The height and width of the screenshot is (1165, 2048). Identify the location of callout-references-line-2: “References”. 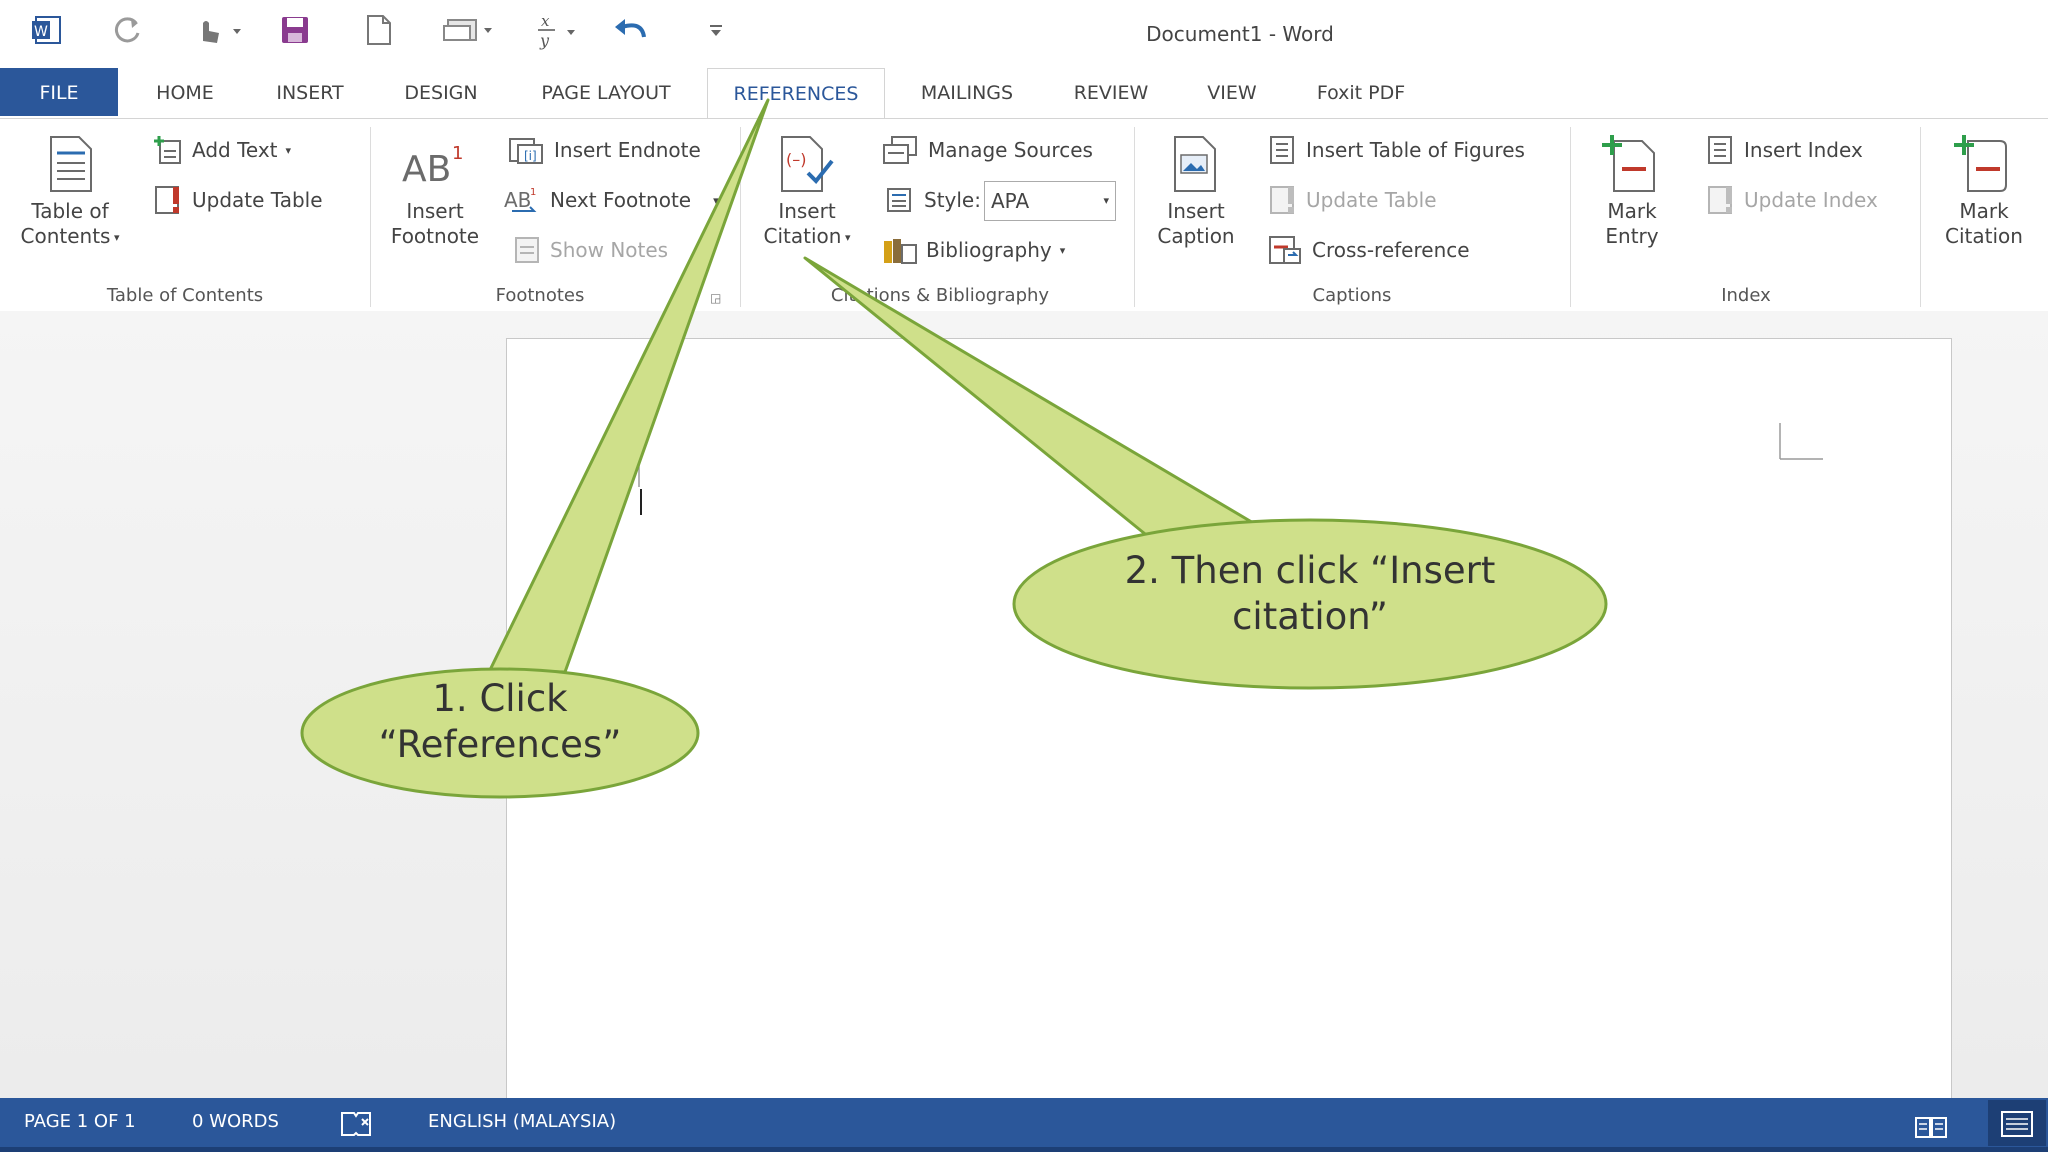
(500, 744).